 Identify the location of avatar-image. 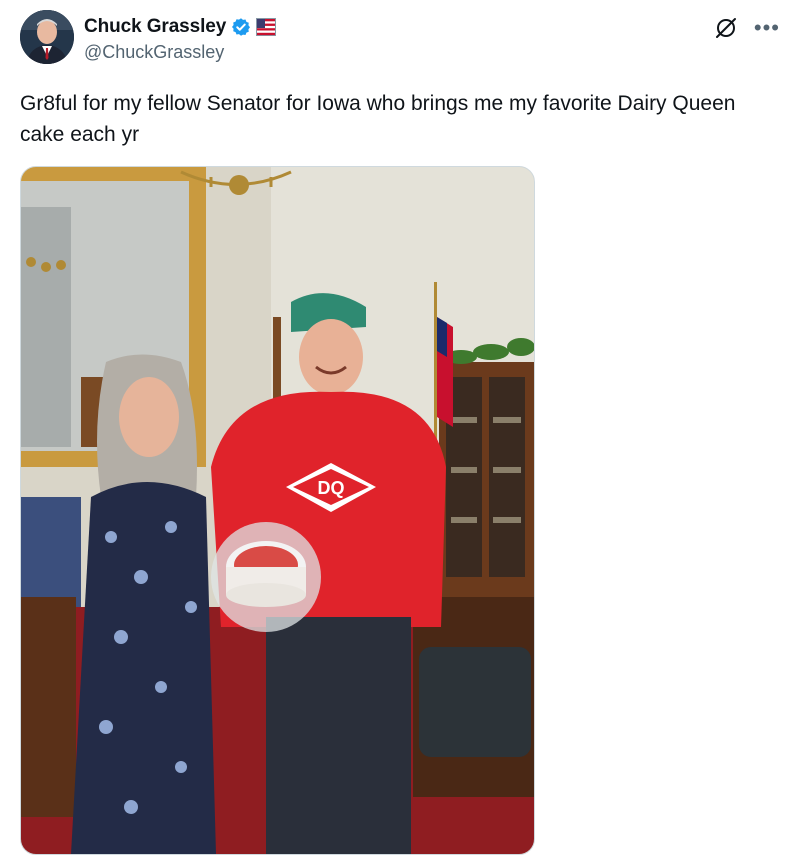
(47, 37).